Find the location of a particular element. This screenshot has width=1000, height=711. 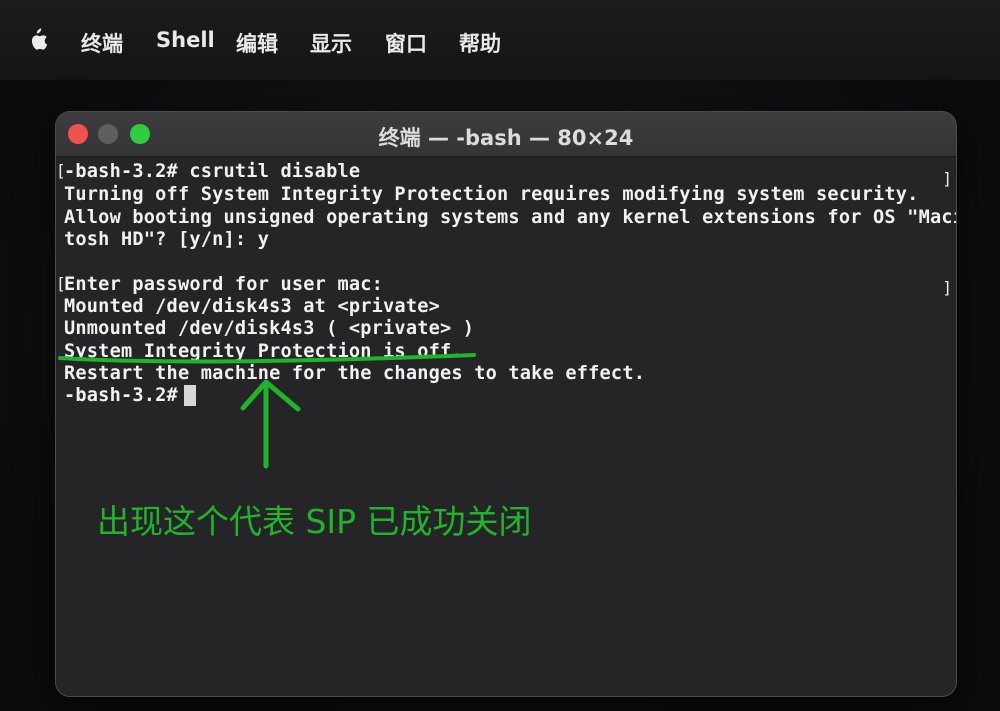

terminal-prompt: -bash-3.2# is located at coordinates (127, 395).